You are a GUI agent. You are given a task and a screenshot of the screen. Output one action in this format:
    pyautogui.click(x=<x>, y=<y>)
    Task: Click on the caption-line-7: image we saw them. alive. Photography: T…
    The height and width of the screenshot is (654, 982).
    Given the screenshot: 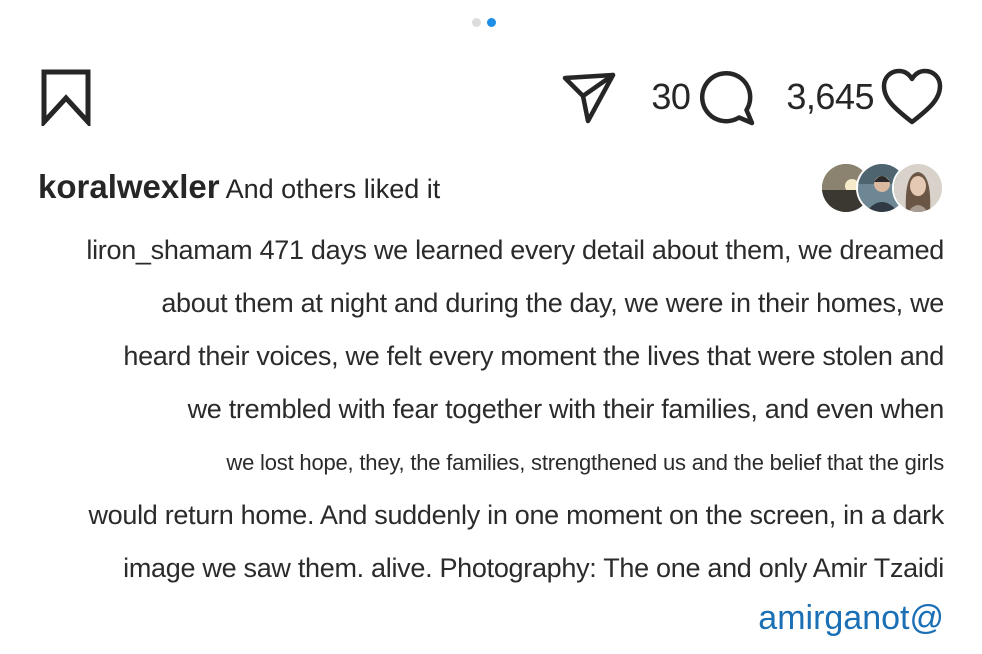 What is the action you would take?
    pyautogui.click(x=533, y=568)
    